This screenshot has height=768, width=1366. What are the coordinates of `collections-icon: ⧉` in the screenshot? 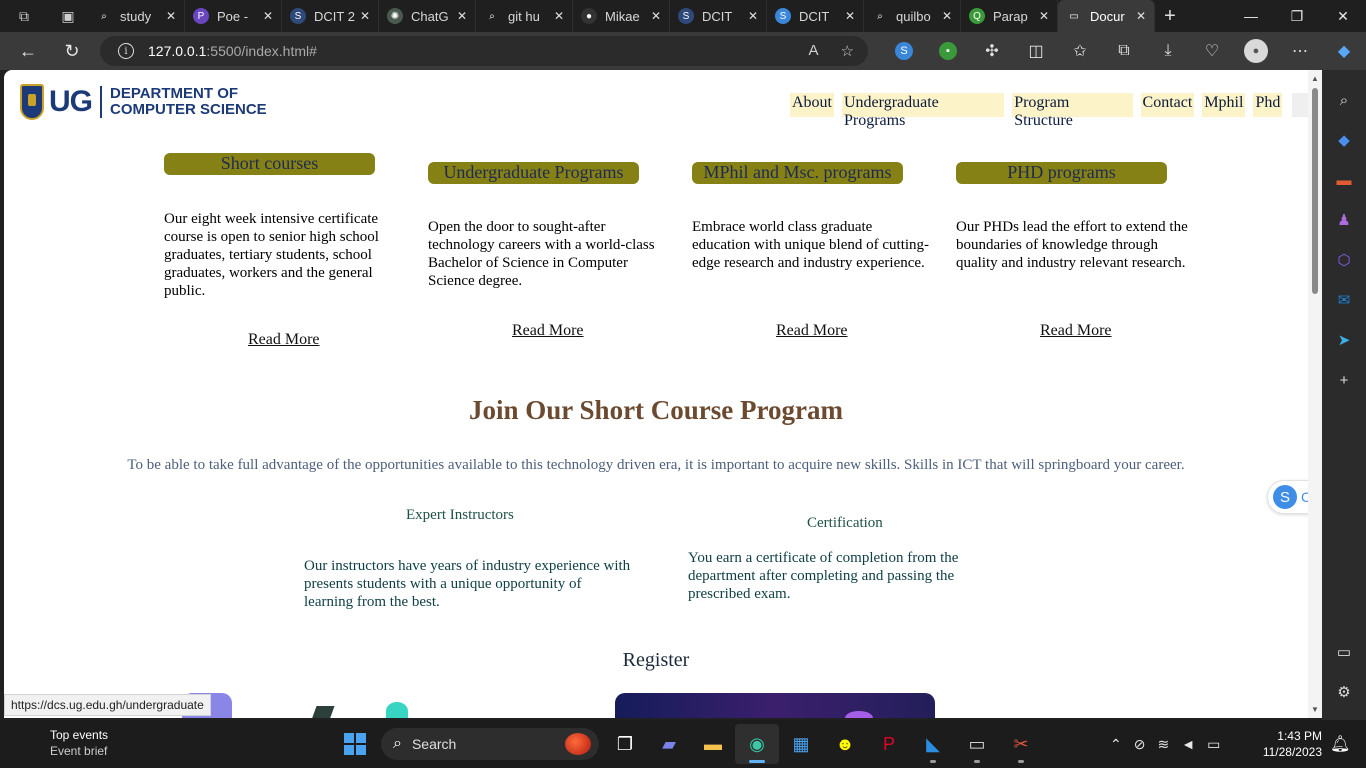 It's located at (1124, 51).